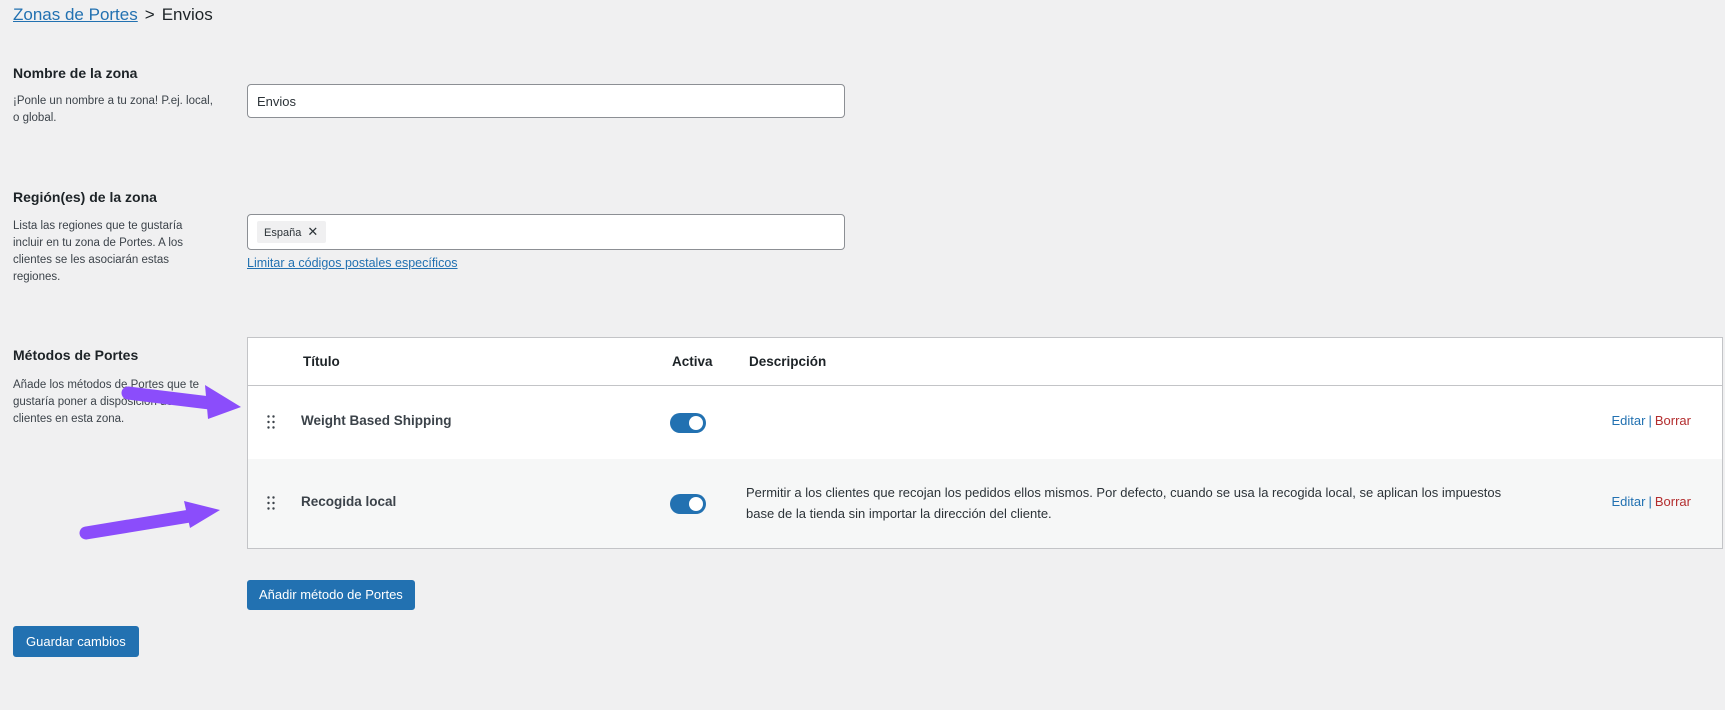 The height and width of the screenshot is (710, 1725). What do you see at coordinates (75, 73) in the screenshot?
I see `zone-name-title: Nombre de la zona` at bounding box center [75, 73].